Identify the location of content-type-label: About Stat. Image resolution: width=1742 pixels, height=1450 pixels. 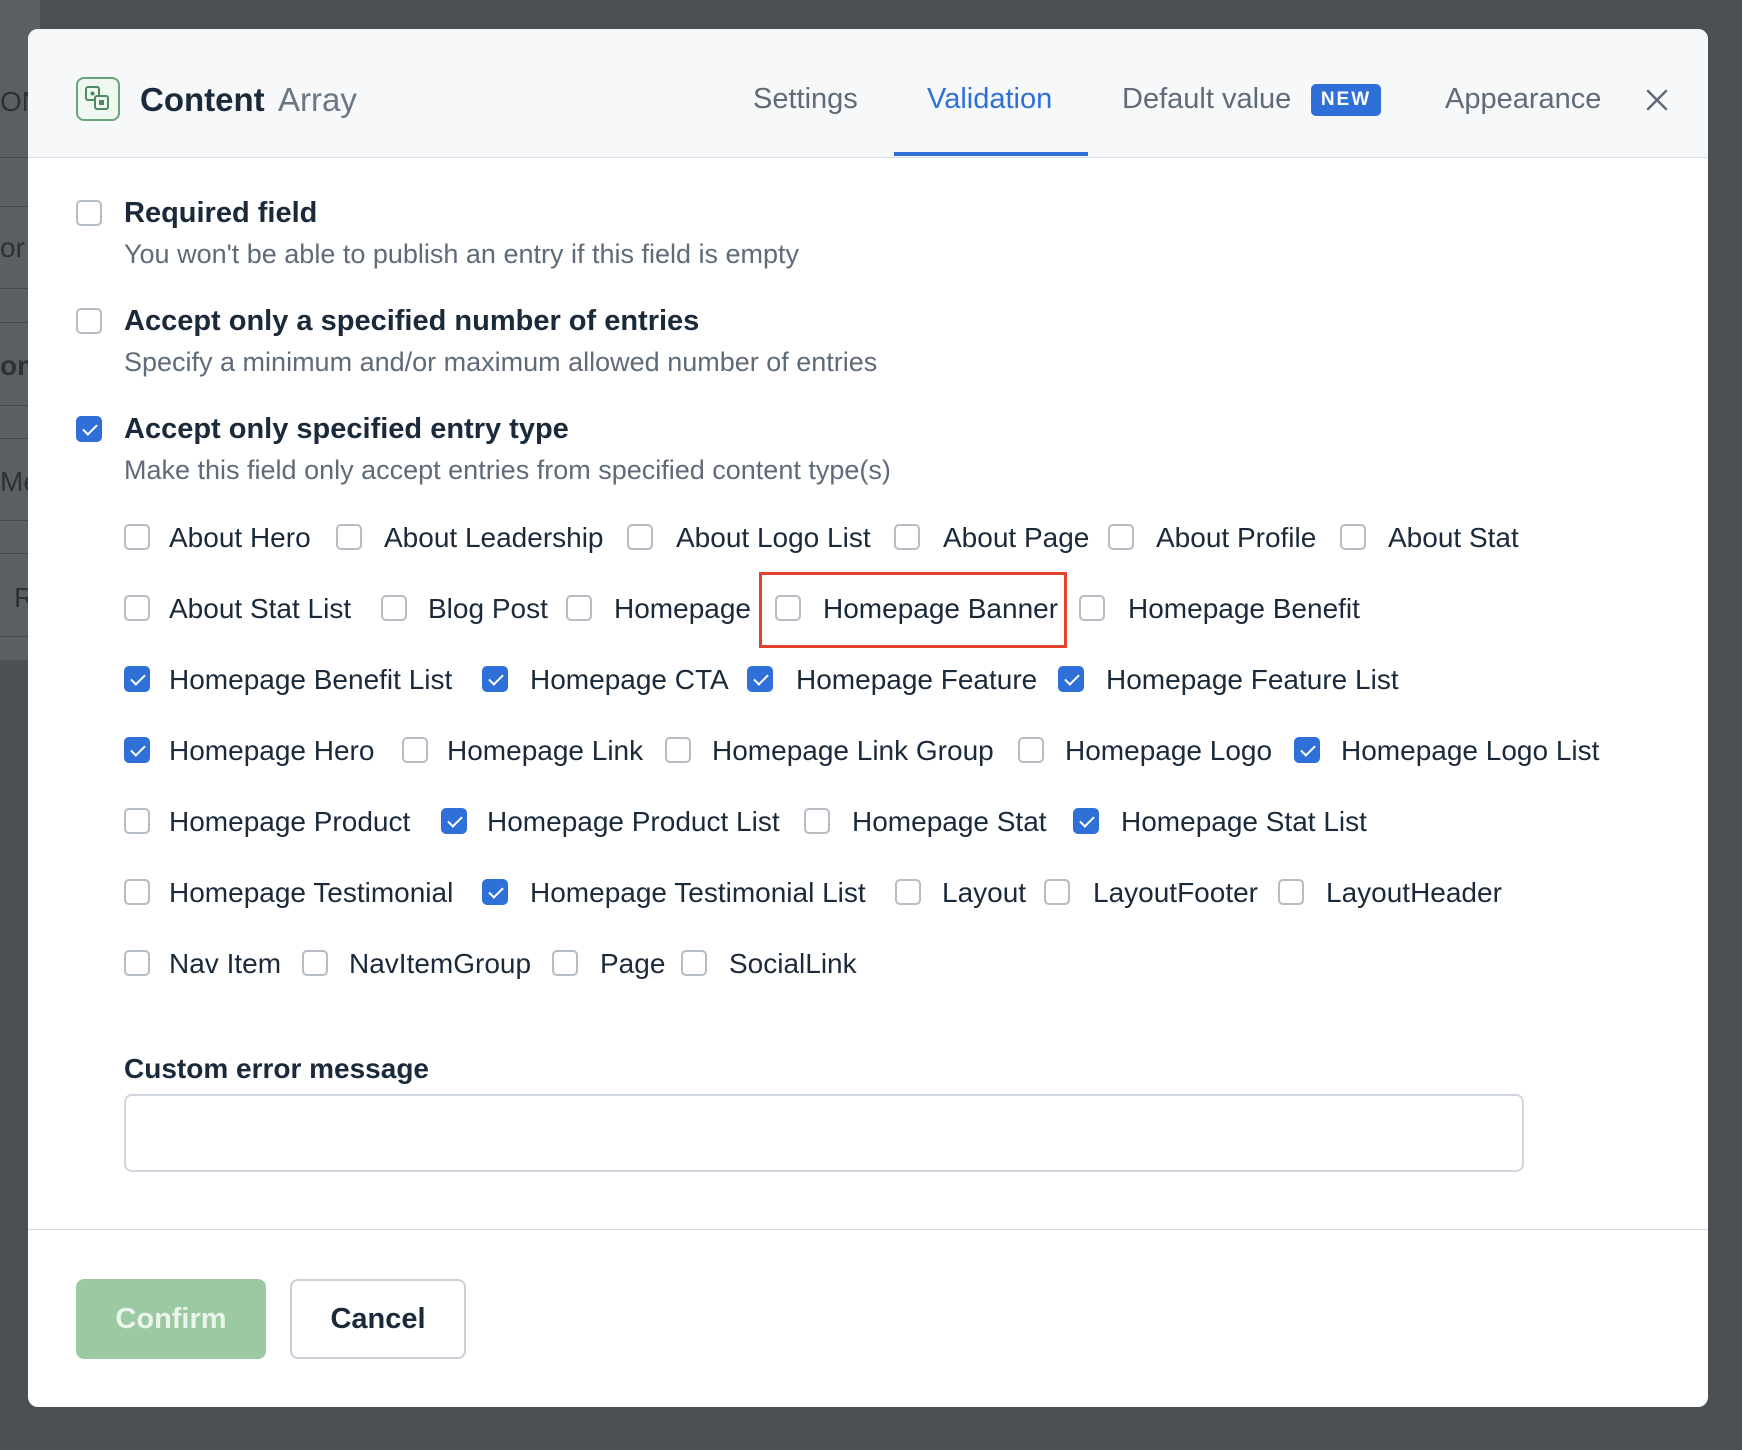
(1453, 538).